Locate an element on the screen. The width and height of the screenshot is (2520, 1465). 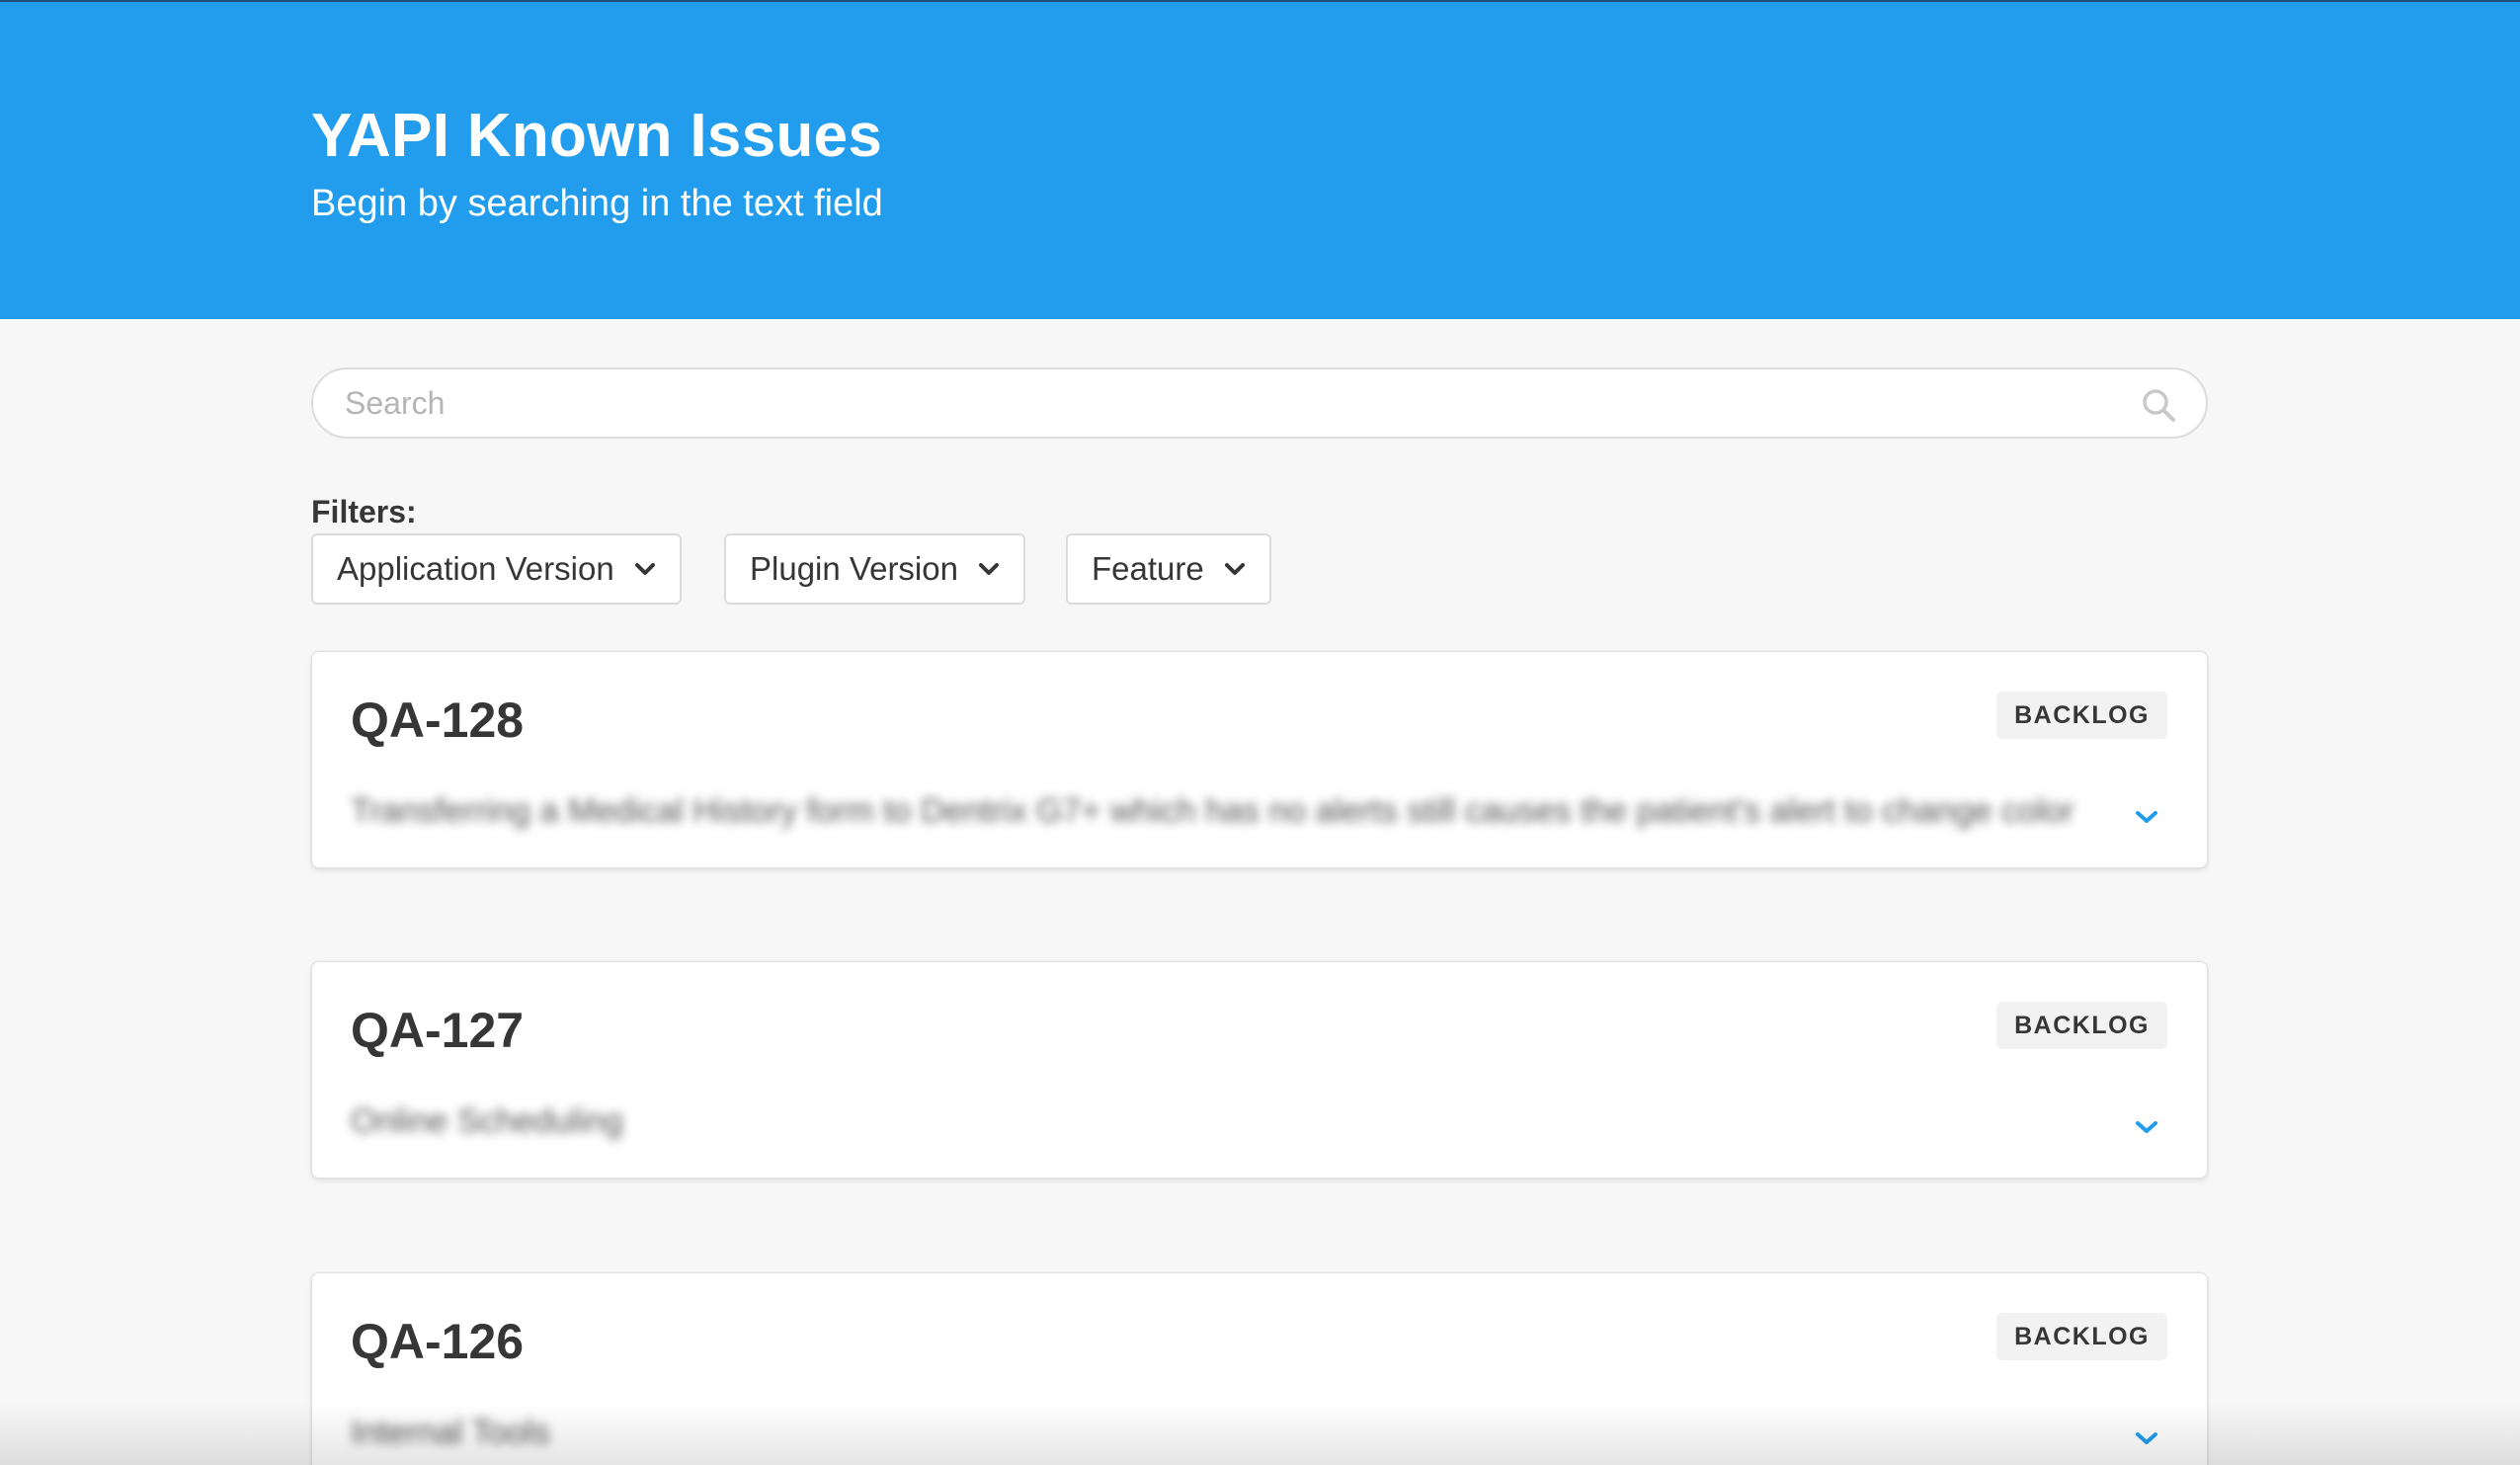
issue-id: QA-127 is located at coordinates (438, 1030).